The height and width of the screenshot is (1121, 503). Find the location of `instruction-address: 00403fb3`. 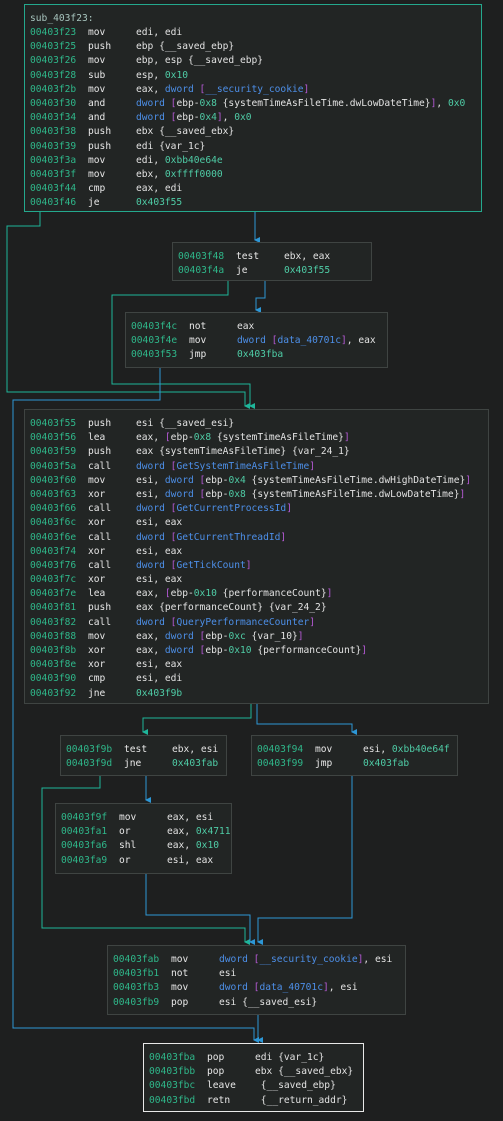

instruction-address: 00403fb3 is located at coordinates (142, 988).